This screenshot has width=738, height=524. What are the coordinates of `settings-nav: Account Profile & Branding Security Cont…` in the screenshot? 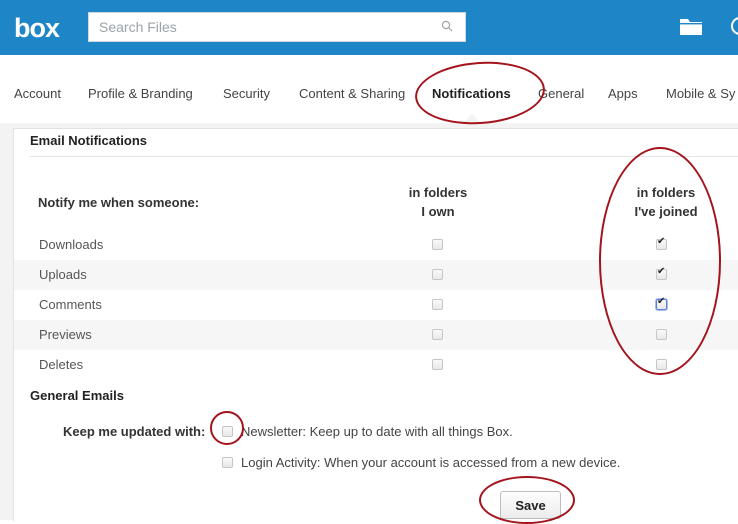 It's located at (369, 92).